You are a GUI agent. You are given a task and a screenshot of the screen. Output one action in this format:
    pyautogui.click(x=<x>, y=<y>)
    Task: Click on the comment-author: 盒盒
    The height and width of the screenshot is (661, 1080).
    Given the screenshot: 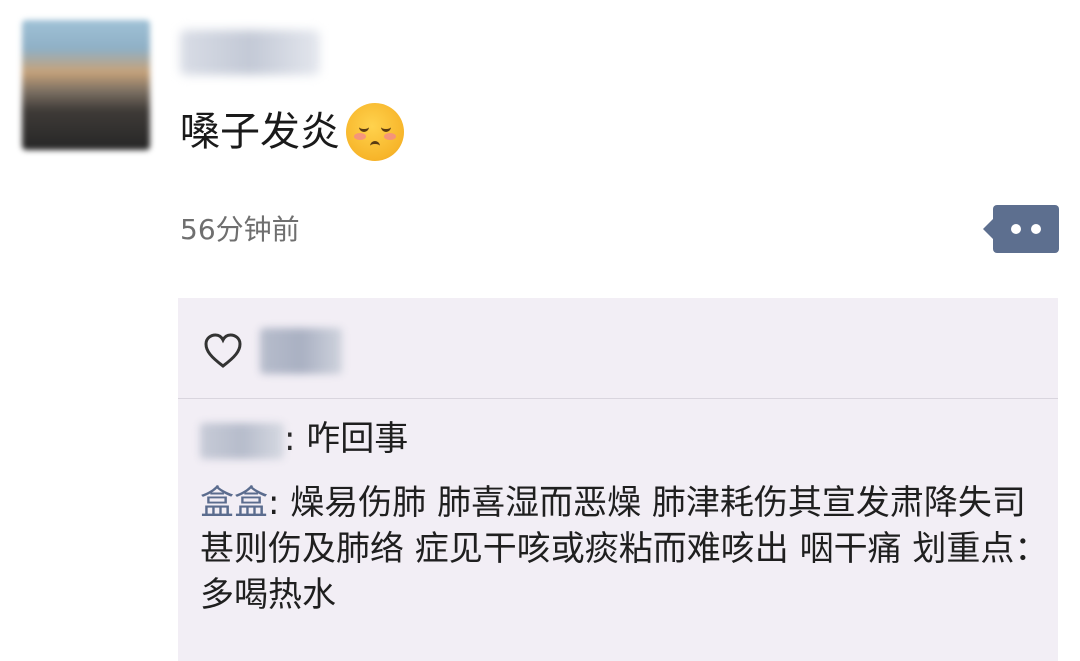 What is the action you would take?
    pyautogui.click(x=234, y=503)
    